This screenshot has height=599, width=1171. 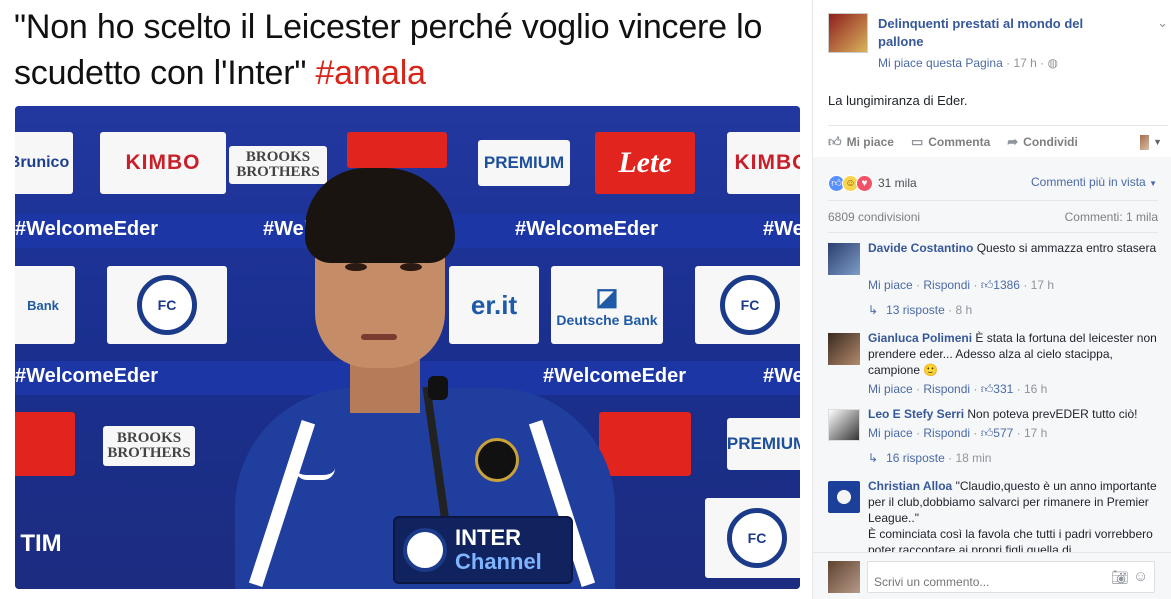 I want to click on view-replies-link: ↳ 16 risposte · 18 min, so click(x=929, y=458).